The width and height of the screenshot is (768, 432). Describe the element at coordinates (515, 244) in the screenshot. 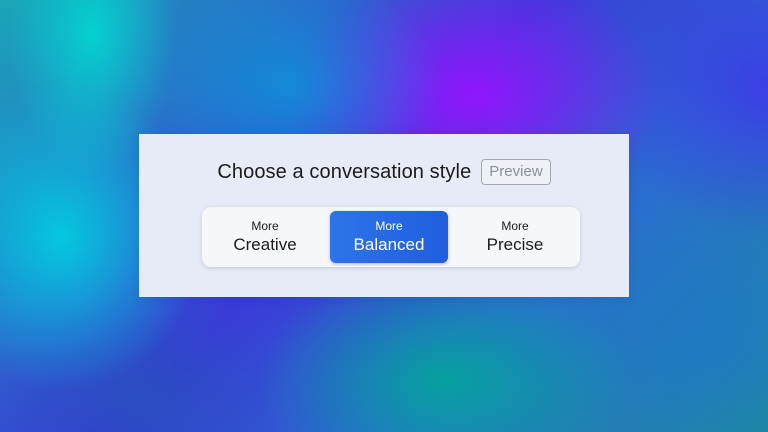

I see `option-label: Precise` at that location.